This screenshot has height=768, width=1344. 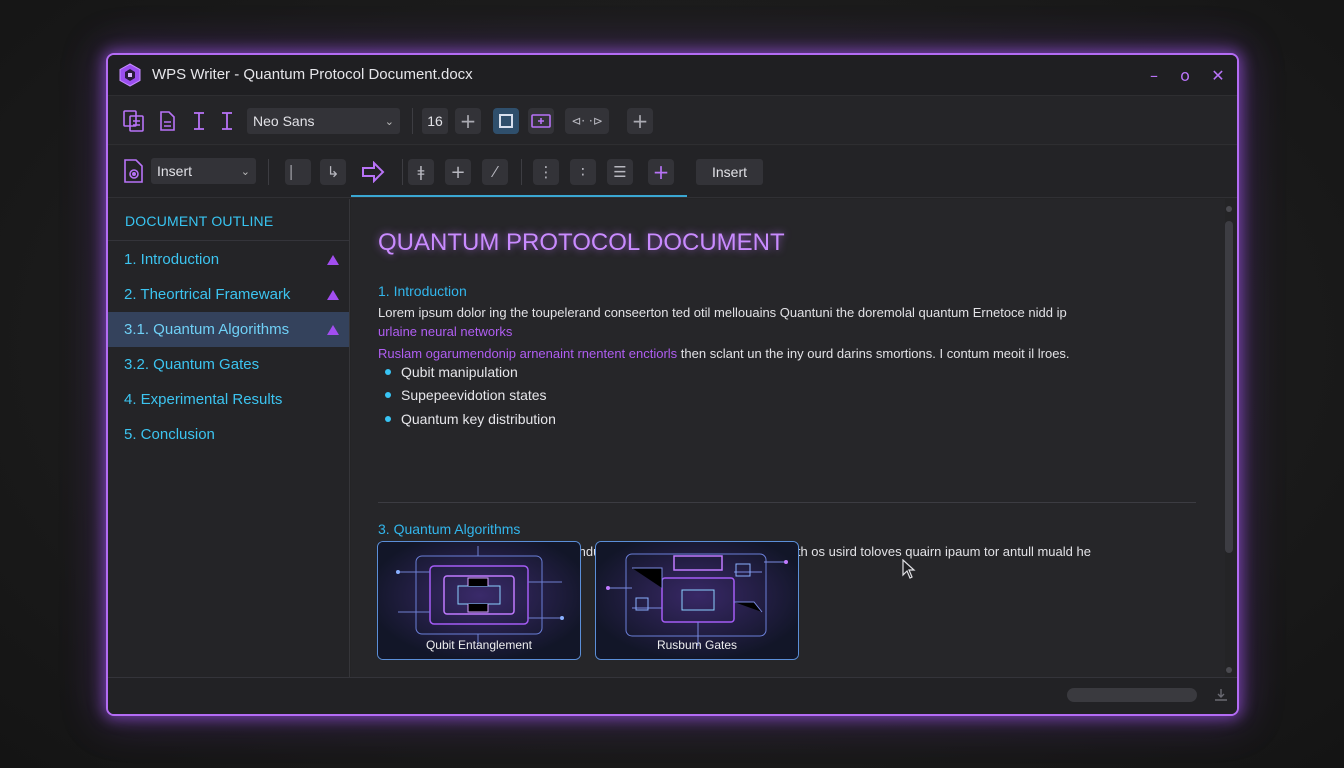 I want to click on dots-icon: ∶, so click(x=583, y=172).